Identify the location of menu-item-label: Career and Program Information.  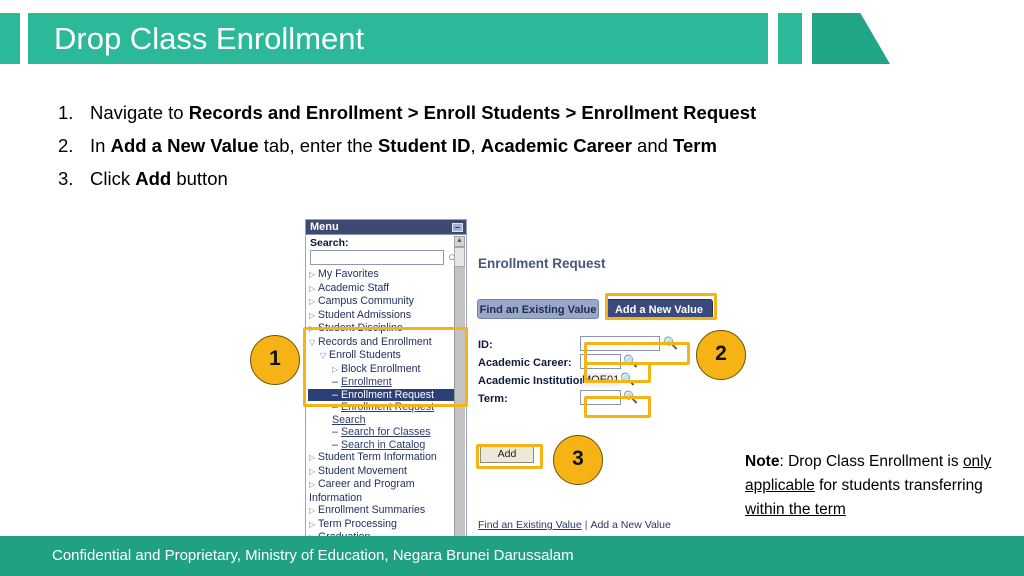
(362, 491).